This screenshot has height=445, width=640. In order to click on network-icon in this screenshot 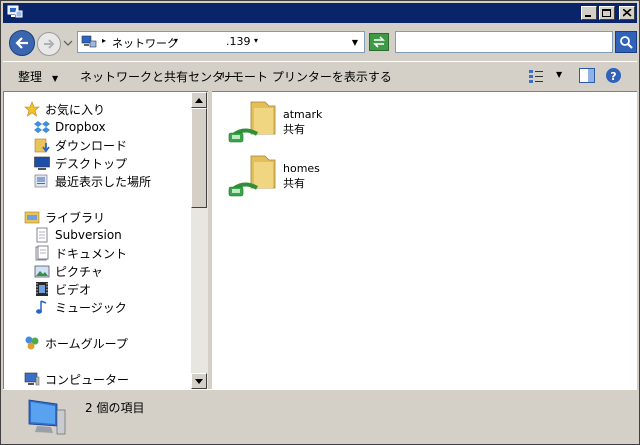, I will do `click(89, 41)`.